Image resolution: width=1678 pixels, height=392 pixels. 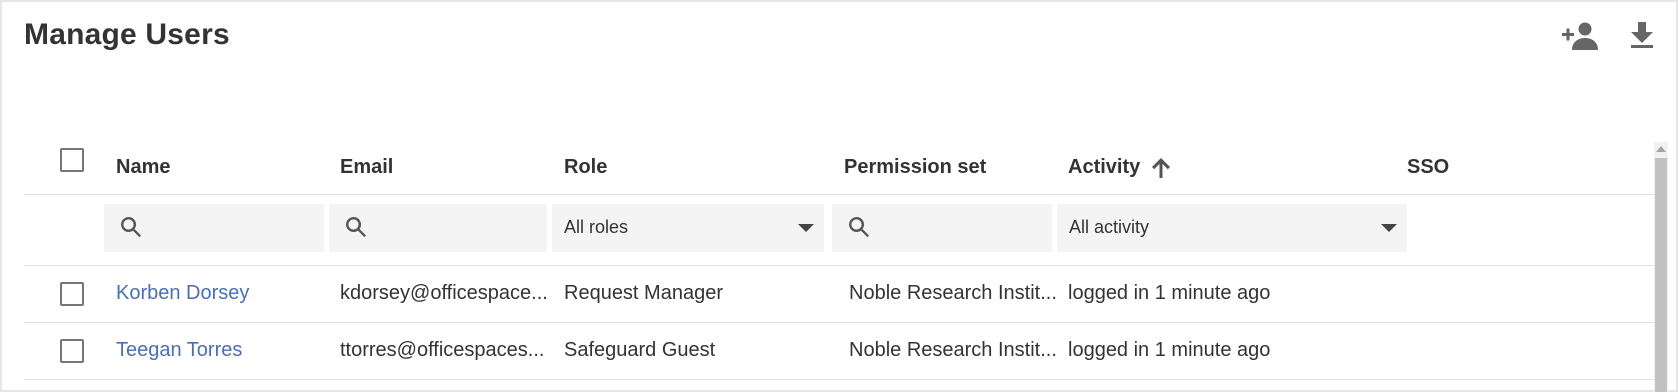 I want to click on download-icon, so click(x=1642, y=35).